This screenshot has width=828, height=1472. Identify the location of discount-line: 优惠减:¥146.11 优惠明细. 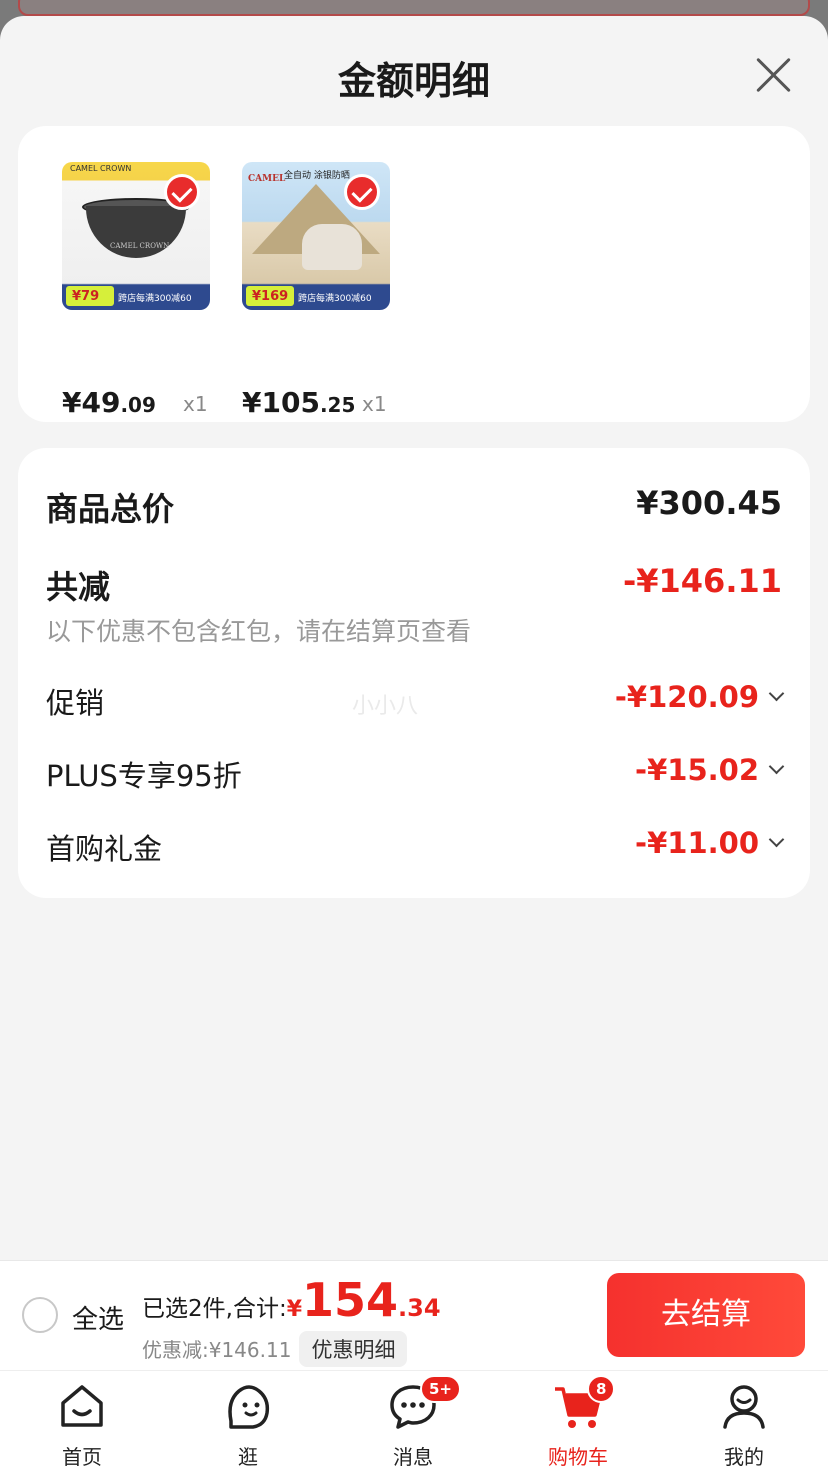
(275, 1349).